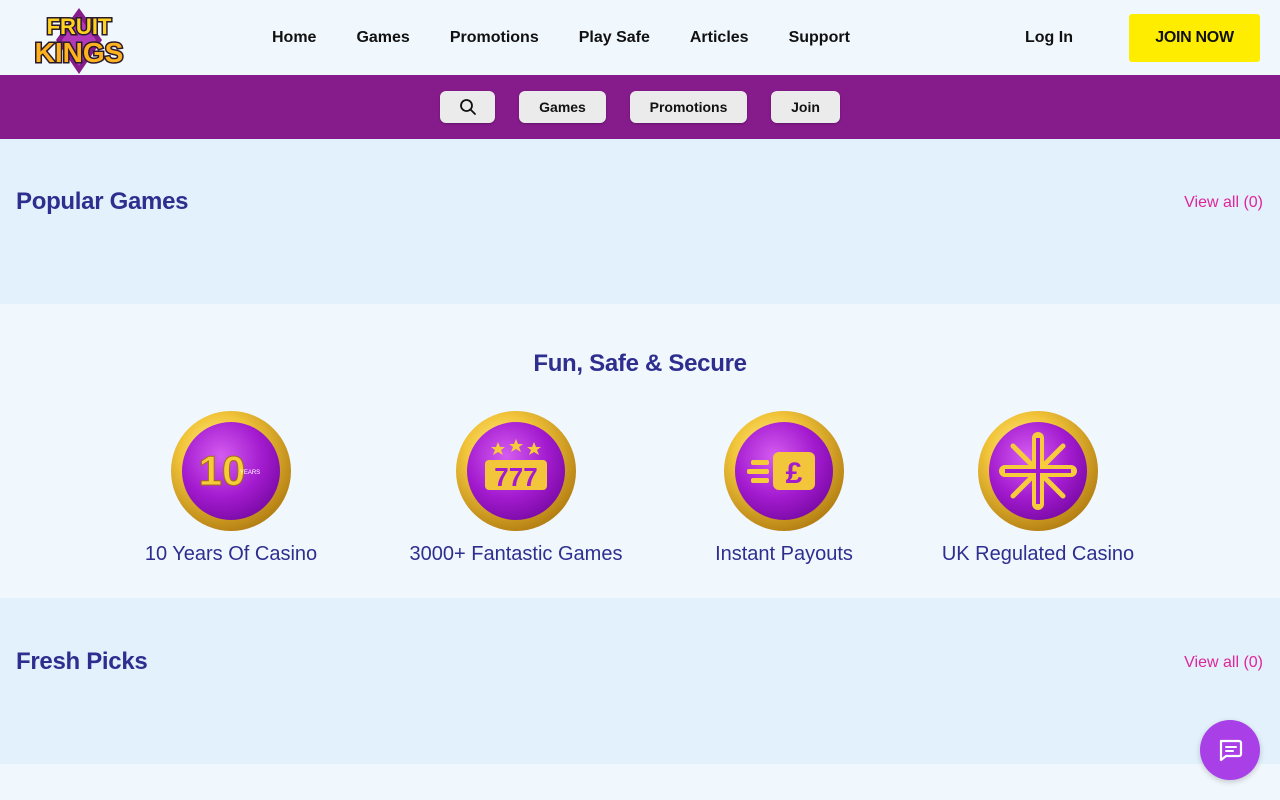  Describe the element at coordinates (1038, 554) in the screenshot. I see `feature-label: UK Regulated Casino` at that location.